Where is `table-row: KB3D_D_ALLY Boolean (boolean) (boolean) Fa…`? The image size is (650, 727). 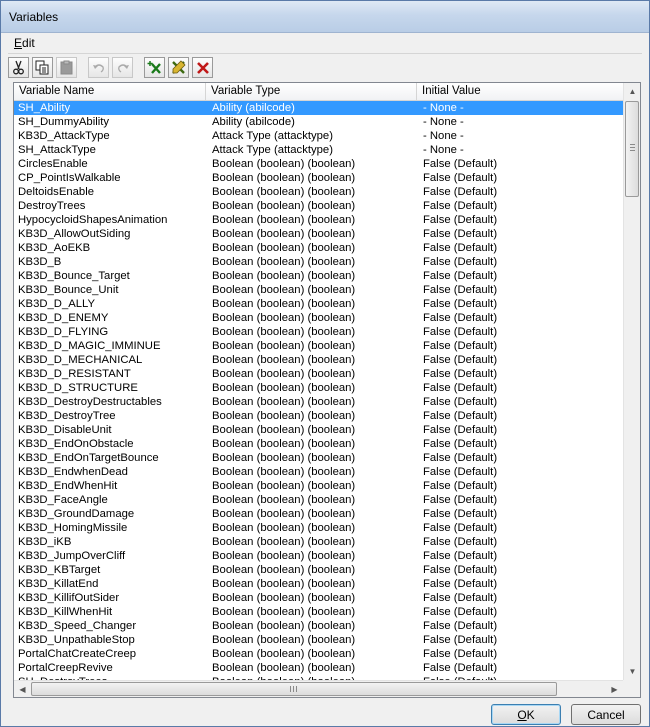 table-row: KB3D_D_ALLY Boolean (boolean) (boolean) Fa… is located at coordinates (318, 304).